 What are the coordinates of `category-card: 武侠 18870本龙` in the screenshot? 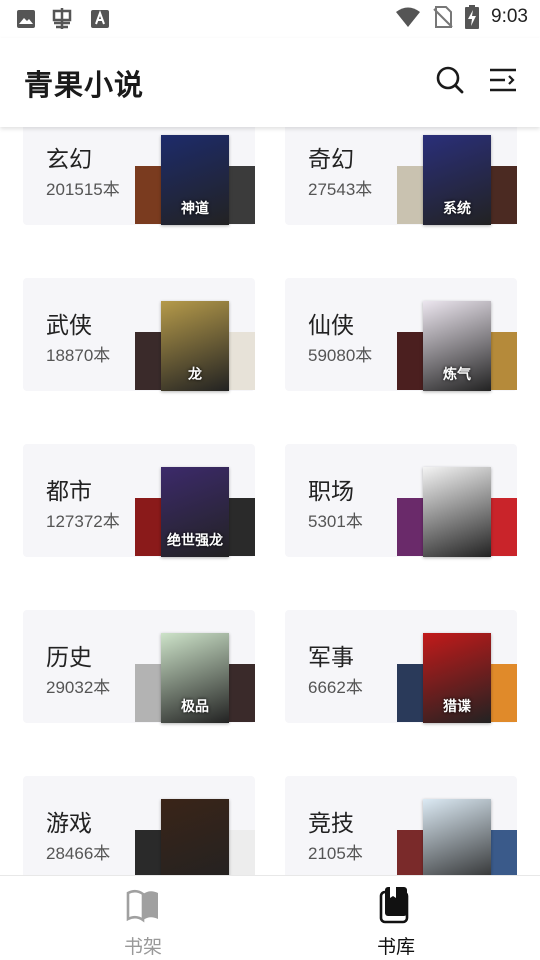 It's located at (139, 334).